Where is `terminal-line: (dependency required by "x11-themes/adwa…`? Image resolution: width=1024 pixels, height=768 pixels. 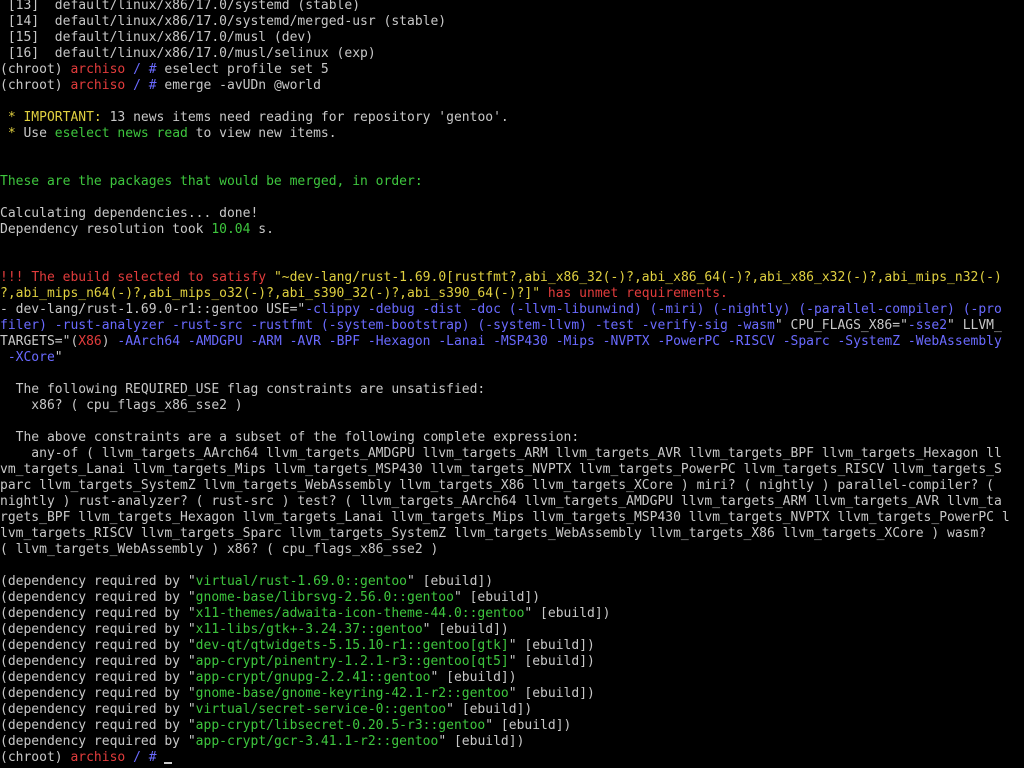 terminal-line: (dependency required by "x11-themes/adwa… is located at coordinates (512, 614).